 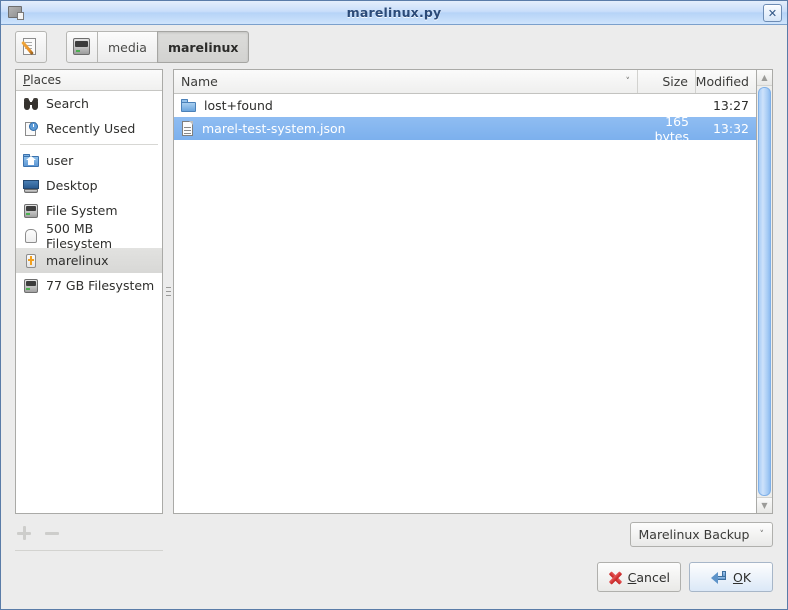 What do you see at coordinates (31, 186) in the screenshot?
I see `monitor-icon` at bounding box center [31, 186].